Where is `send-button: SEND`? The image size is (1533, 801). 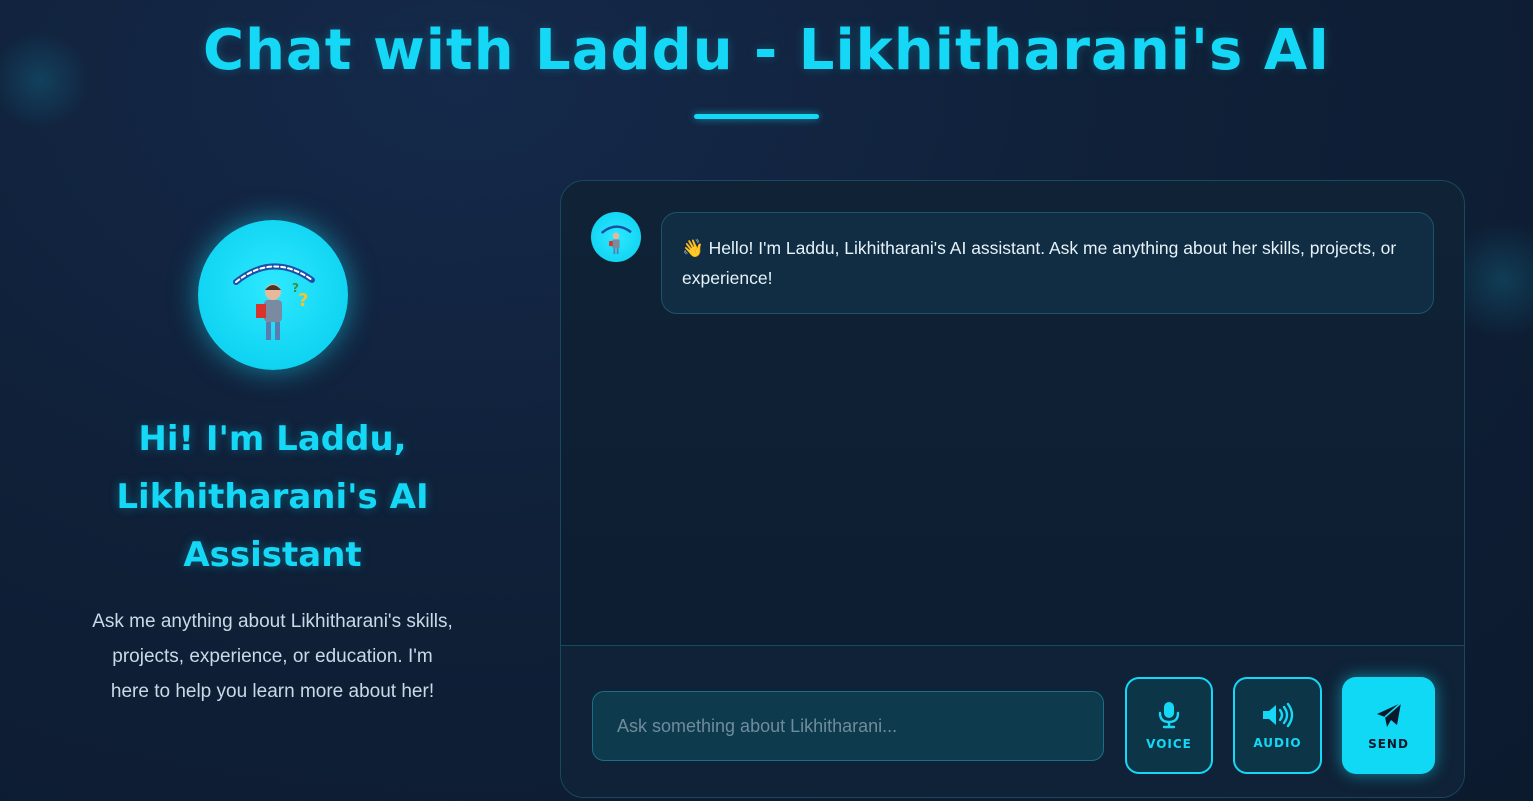
send-button: SEND is located at coordinates (1388, 725).